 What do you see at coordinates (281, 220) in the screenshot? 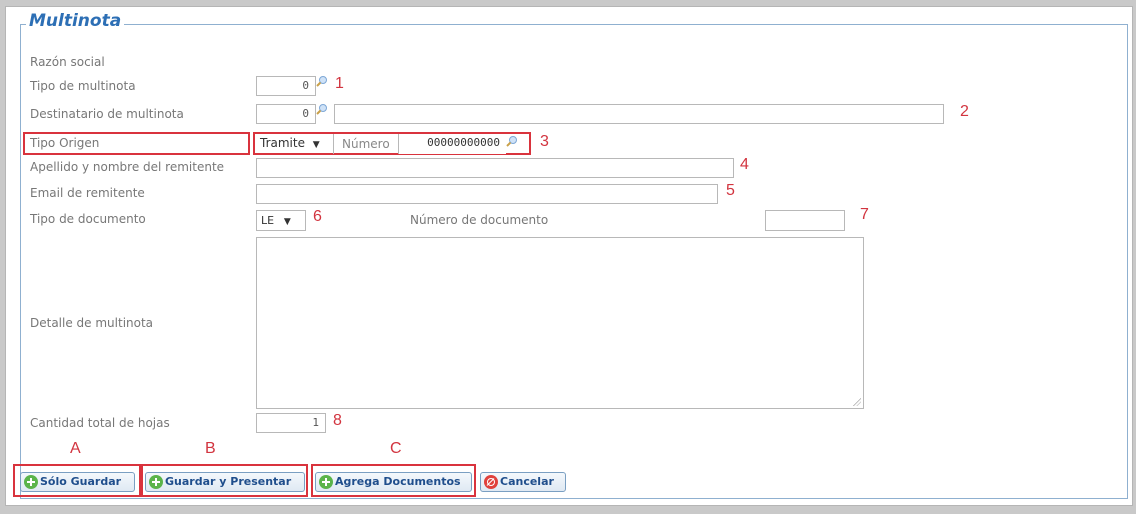
I see `tipo-documento-select: LE ▼` at bounding box center [281, 220].